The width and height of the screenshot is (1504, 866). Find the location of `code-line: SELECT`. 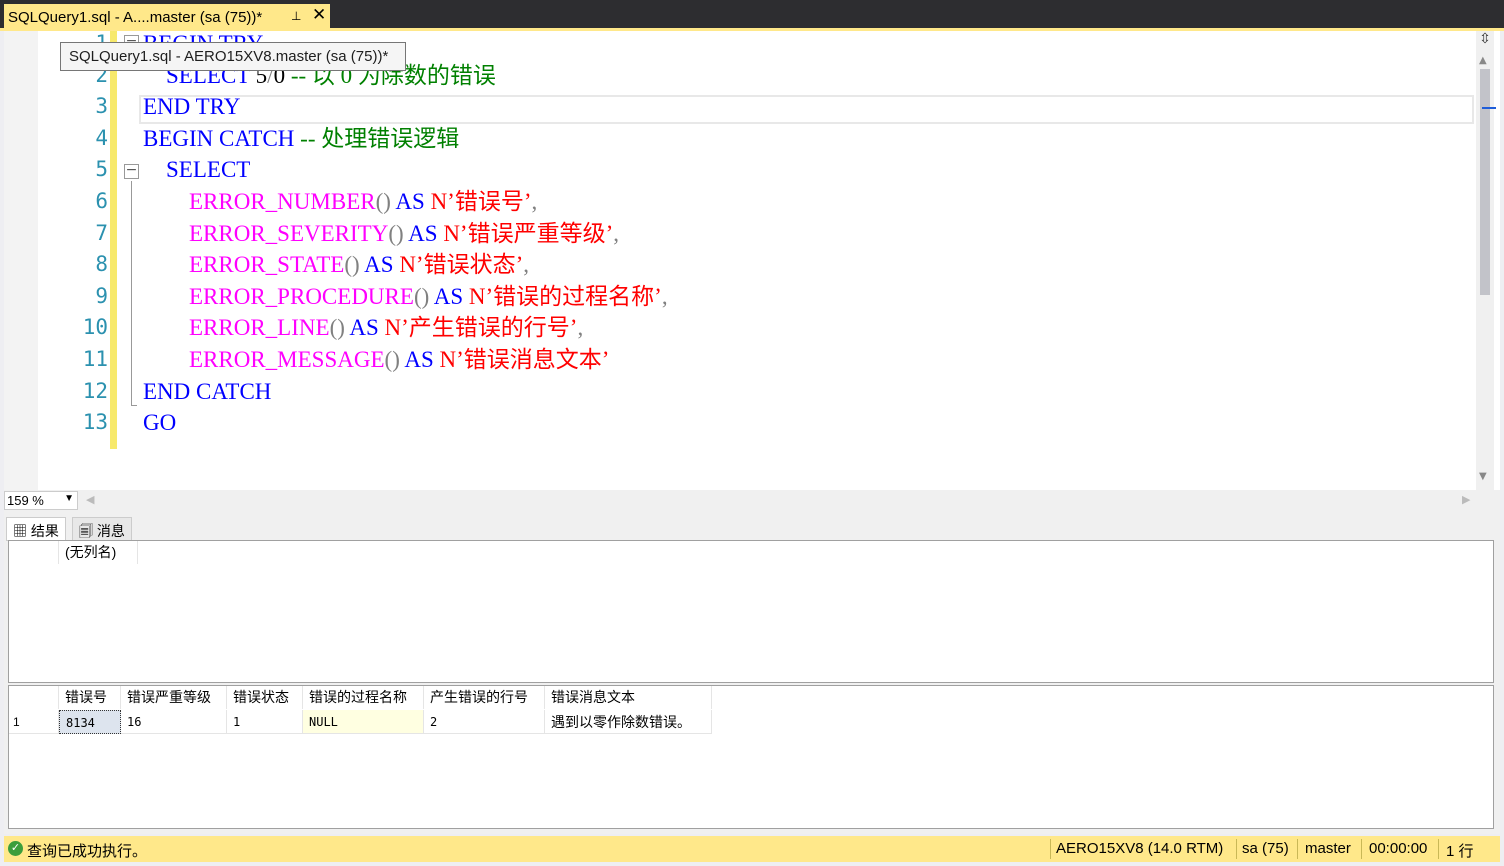

code-line: SELECT is located at coordinates (196, 169).